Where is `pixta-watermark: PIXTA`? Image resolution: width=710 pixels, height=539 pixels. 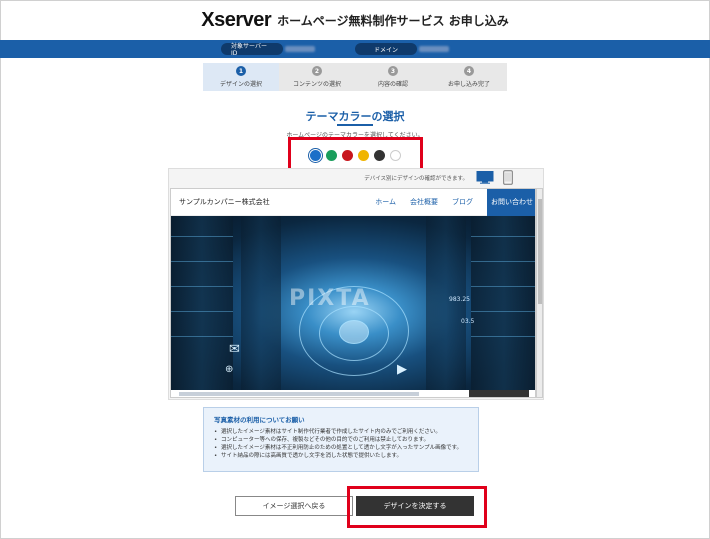
pixta-watermark: PIXTA is located at coordinates (330, 298).